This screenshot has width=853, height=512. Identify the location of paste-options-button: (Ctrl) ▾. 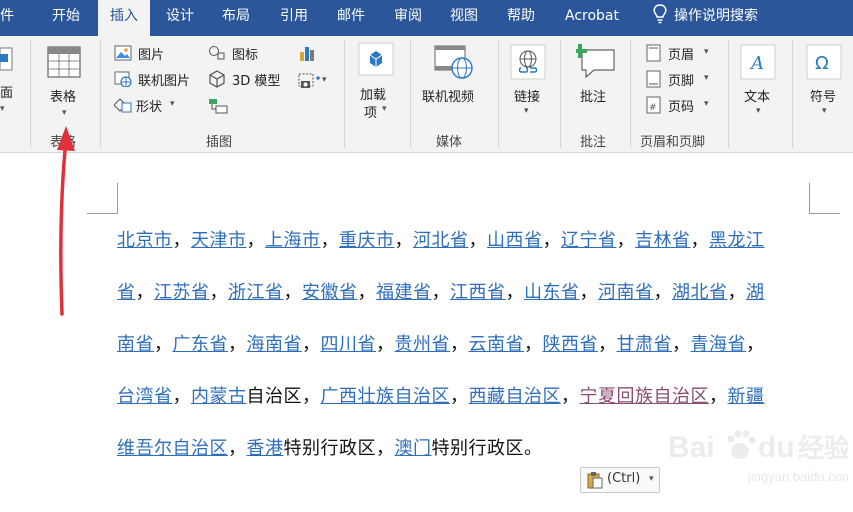
(620, 480).